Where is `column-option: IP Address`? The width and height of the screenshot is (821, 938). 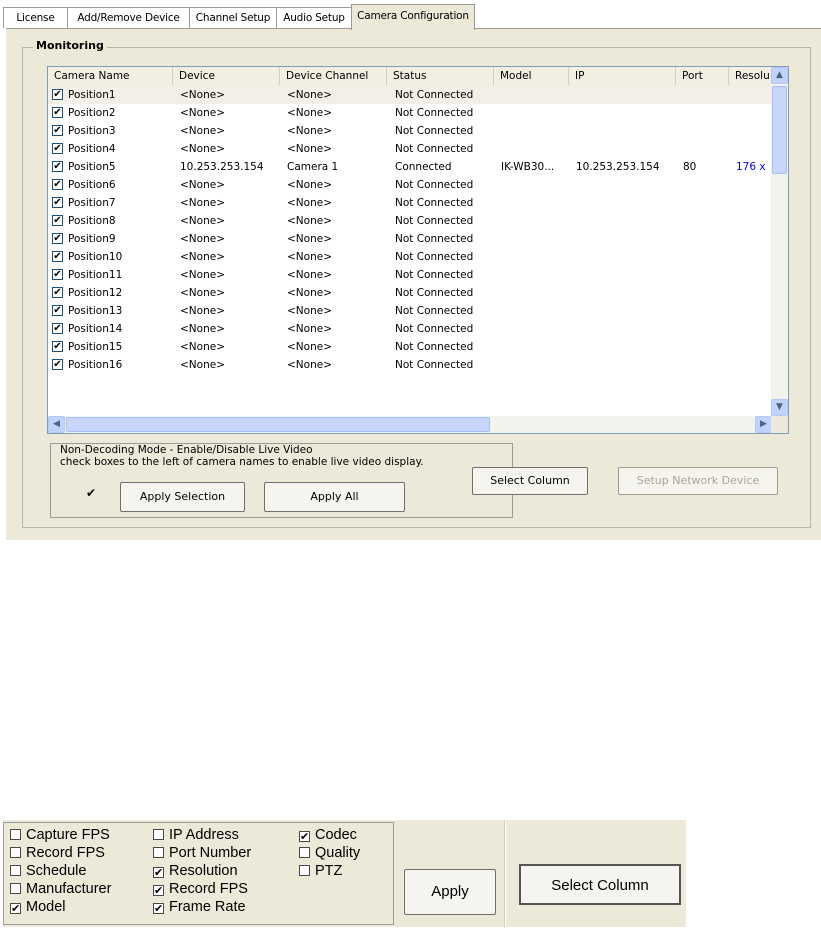
column-option: IP Address is located at coordinates (196, 835).